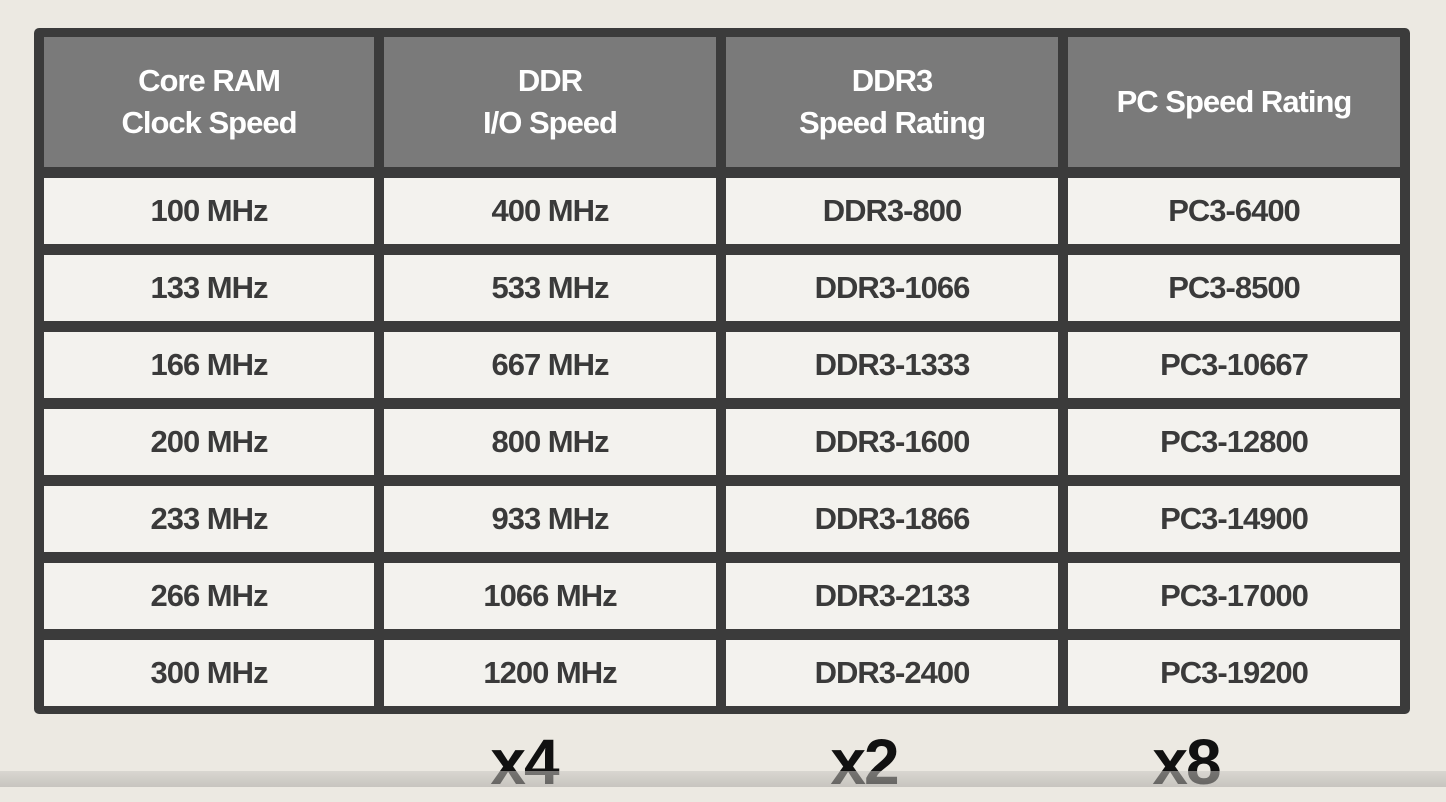  Describe the element at coordinates (209, 673) in the screenshot. I see `table-cell-clock-speed: 300 MHz` at that location.